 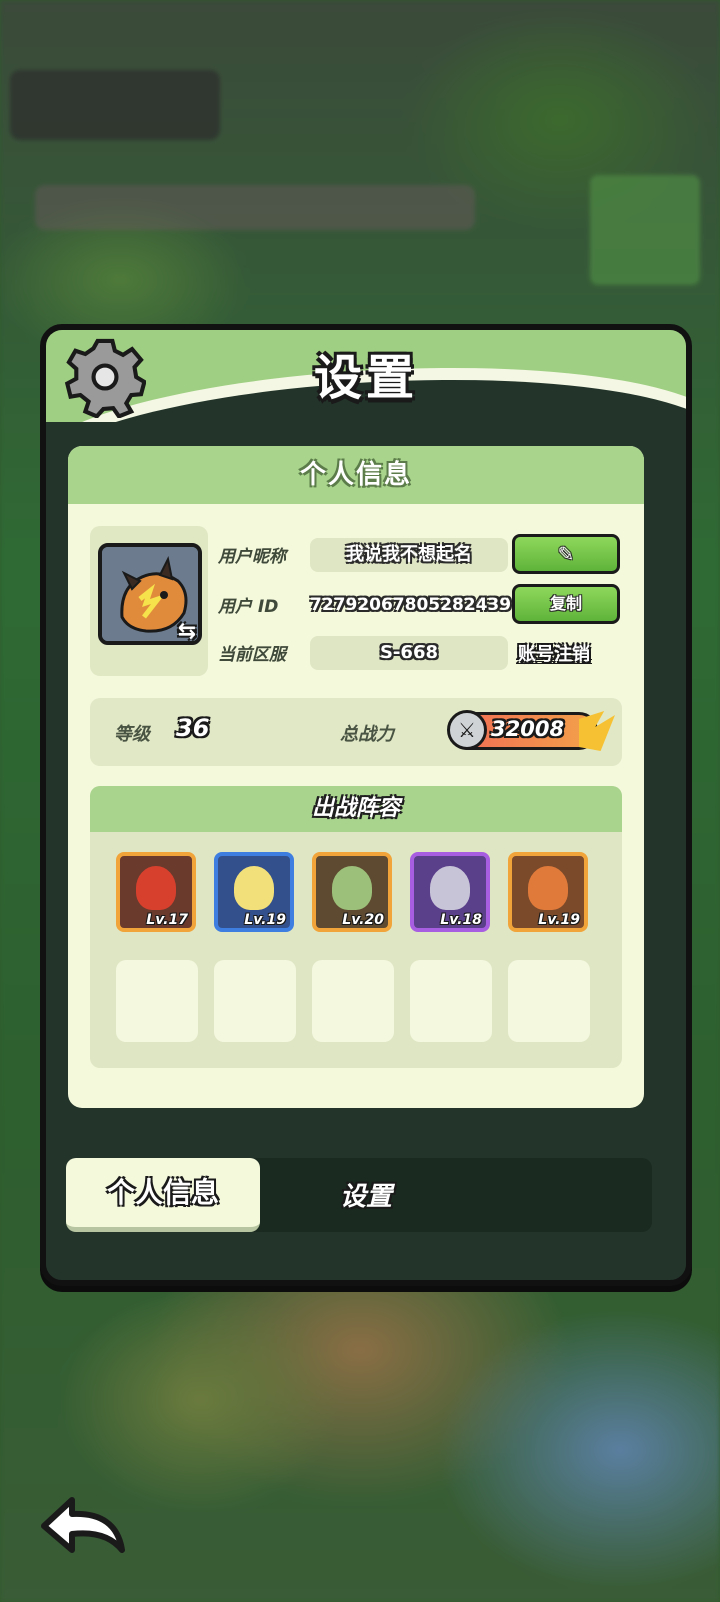 I want to click on swap-icon: ⇆, so click(x=186, y=630).